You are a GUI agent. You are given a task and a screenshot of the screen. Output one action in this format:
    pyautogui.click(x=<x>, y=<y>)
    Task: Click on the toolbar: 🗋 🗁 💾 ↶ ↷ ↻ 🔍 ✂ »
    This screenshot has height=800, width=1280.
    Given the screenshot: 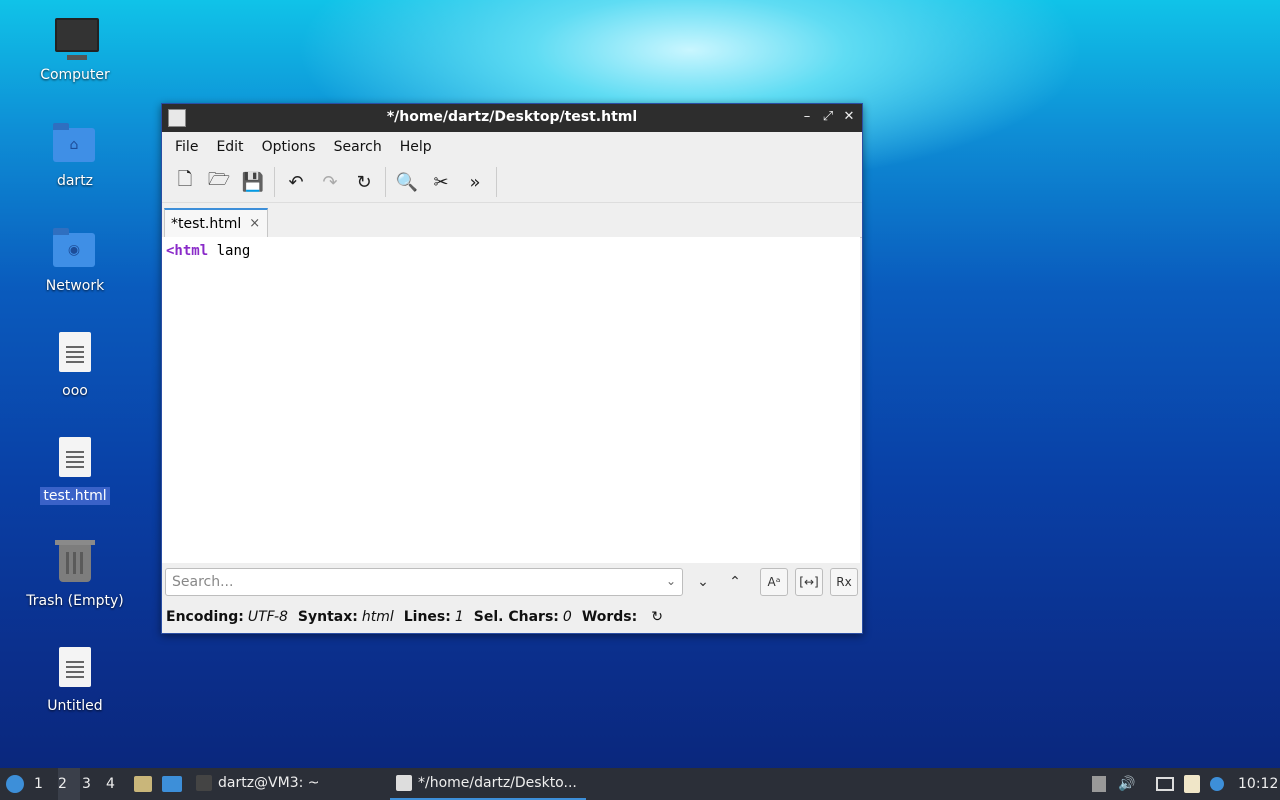 What is the action you would take?
    pyautogui.click(x=512, y=182)
    